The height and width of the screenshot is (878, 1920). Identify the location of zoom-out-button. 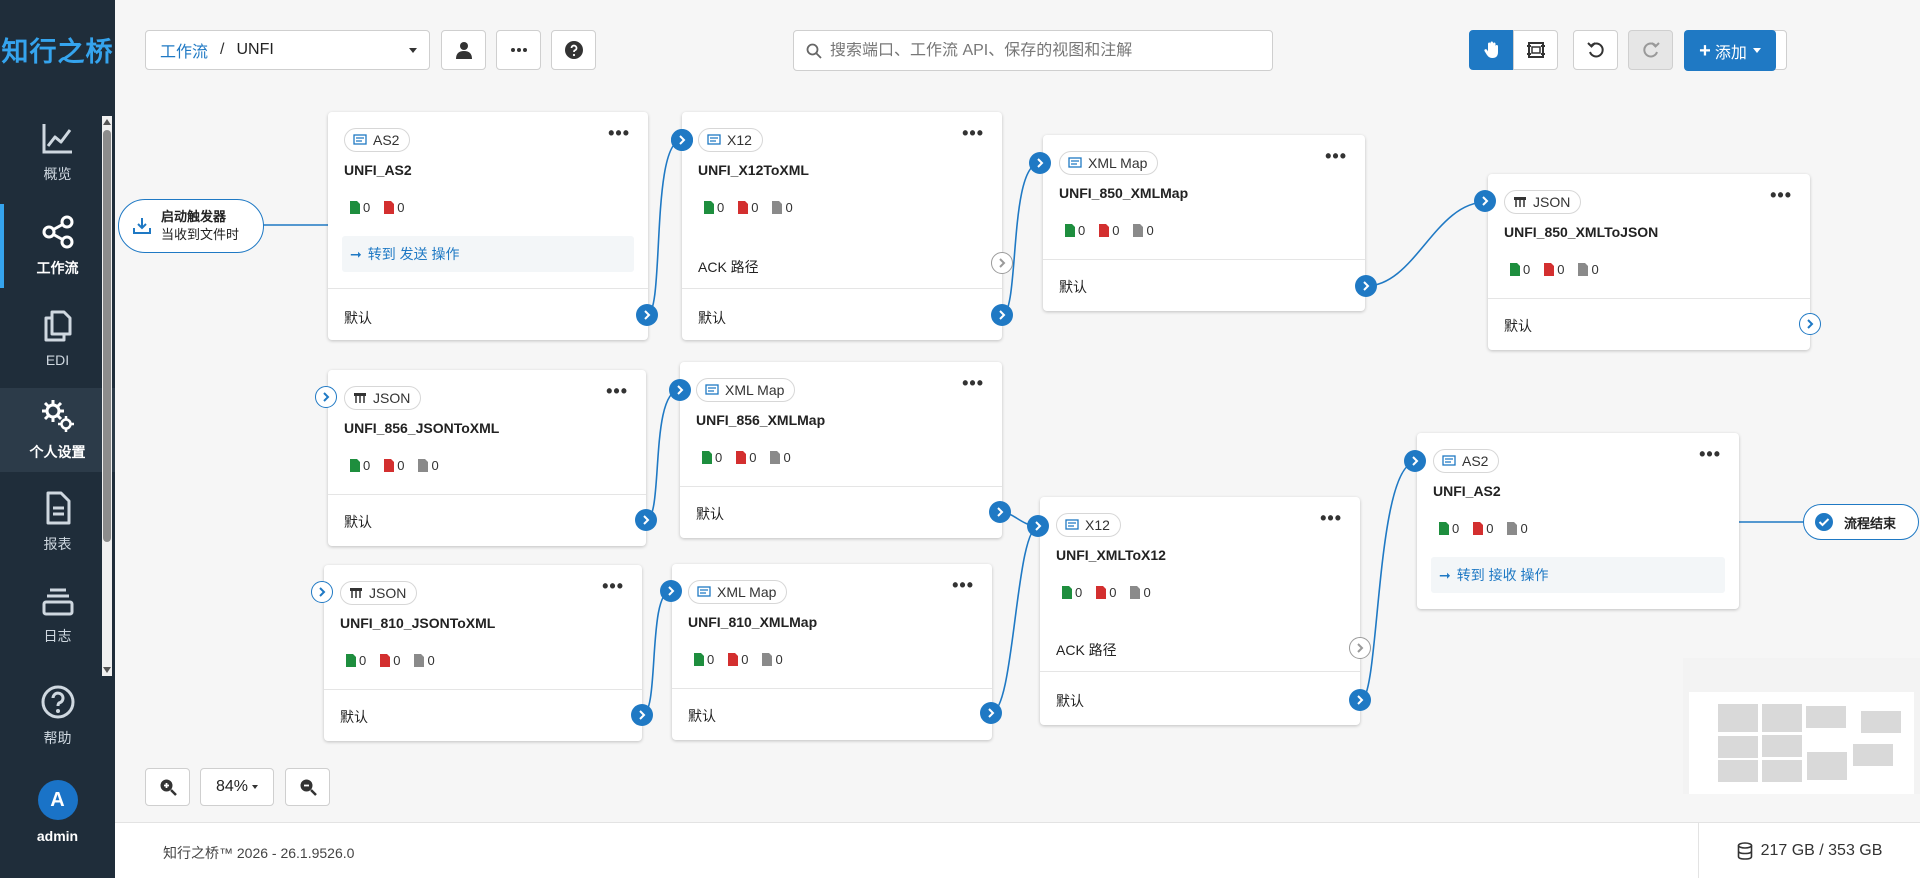
(307, 787).